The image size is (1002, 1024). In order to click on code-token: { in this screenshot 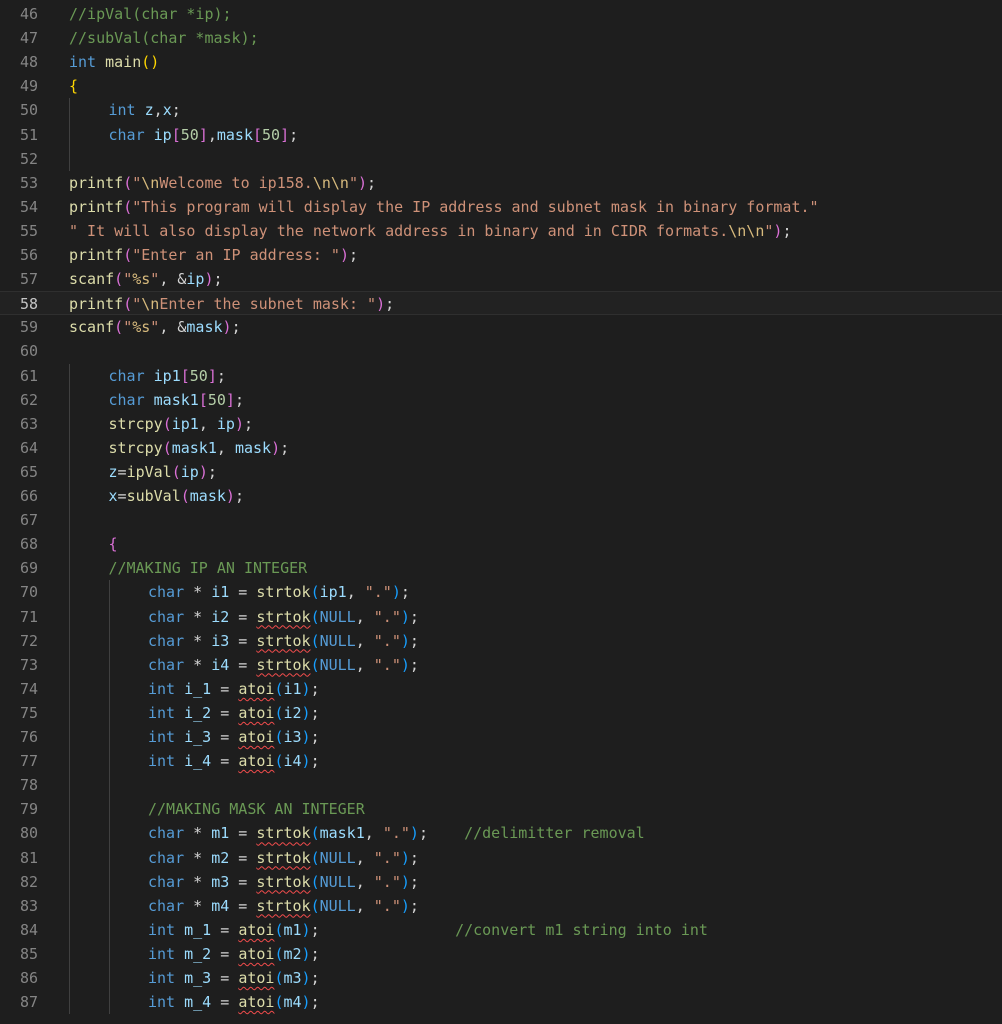, I will do `click(113, 544)`.